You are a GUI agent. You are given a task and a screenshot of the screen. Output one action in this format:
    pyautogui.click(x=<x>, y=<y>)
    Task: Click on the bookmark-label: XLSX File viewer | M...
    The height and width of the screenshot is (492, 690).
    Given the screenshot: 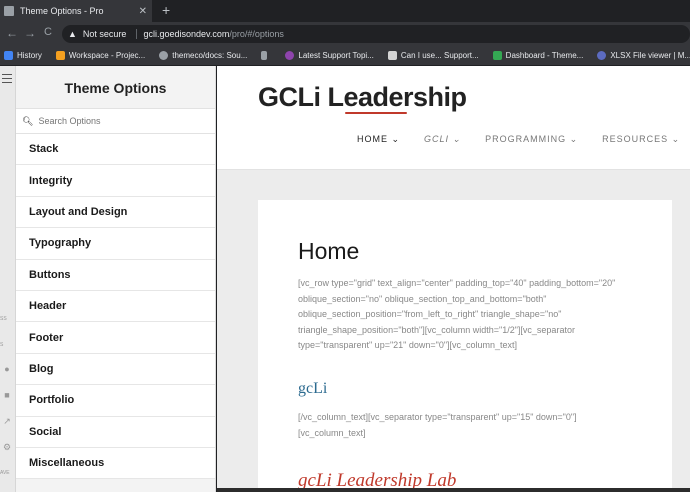 What is the action you would take?
    pyautogui.click(x=650, y=55)
    